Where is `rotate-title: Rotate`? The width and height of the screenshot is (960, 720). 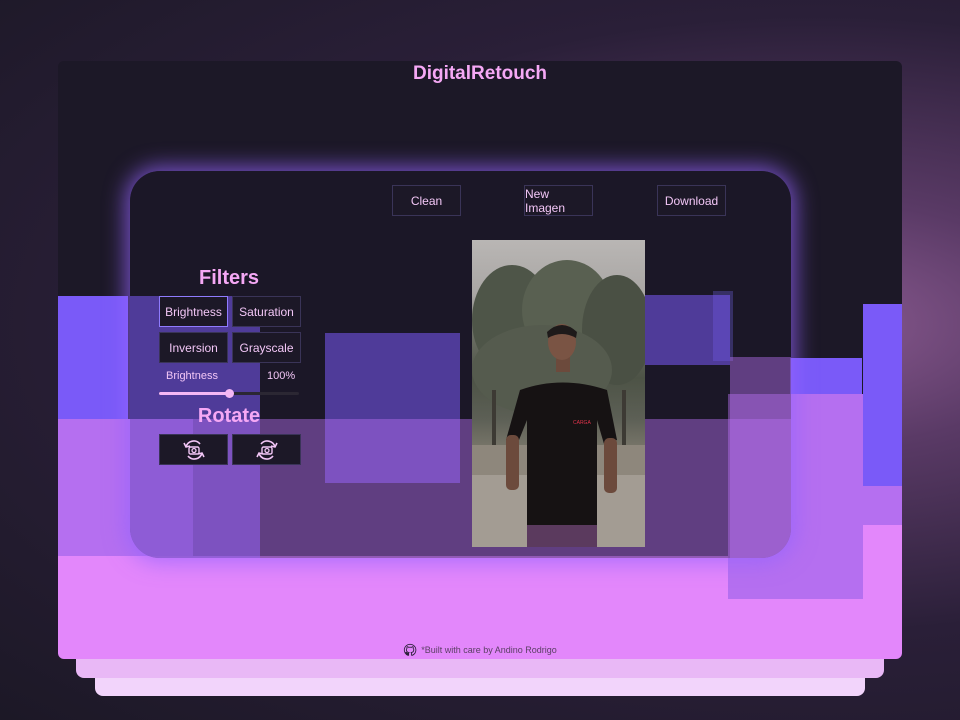
rotate-title: Rotate is located at coordinates (229, 416).